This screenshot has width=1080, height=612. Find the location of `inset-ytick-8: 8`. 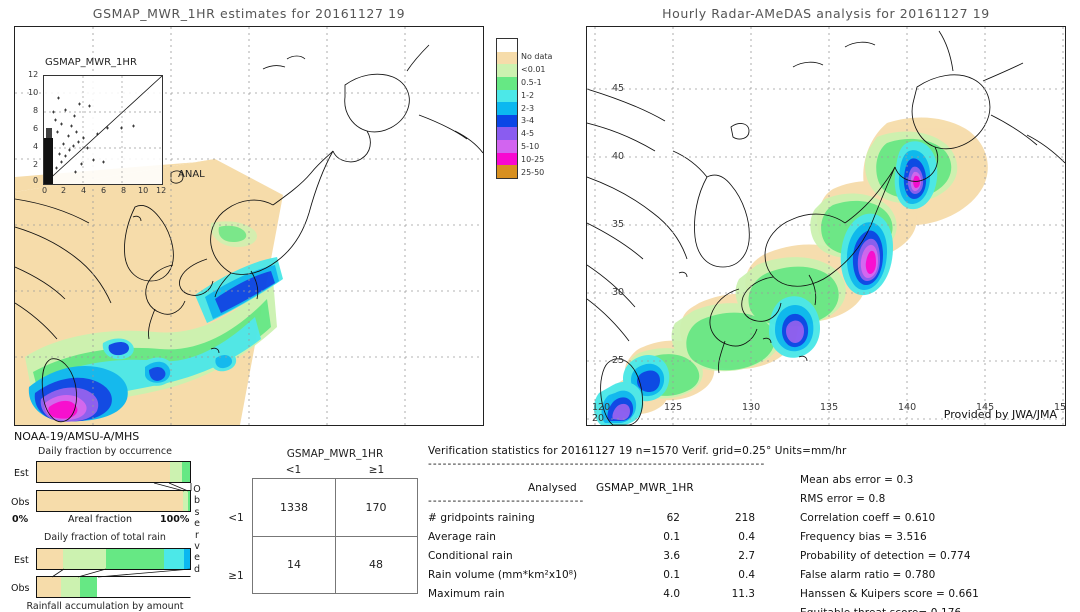

inset-ytick-8: 8 is located at coordinates (36, 110).